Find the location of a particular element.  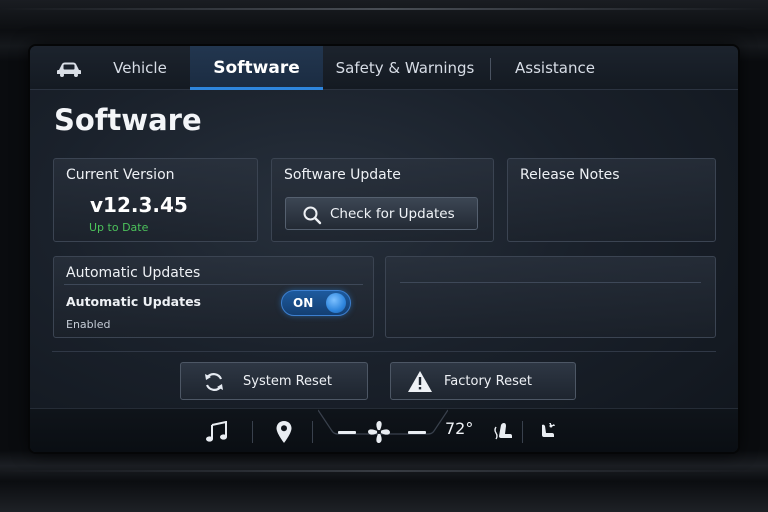

current-version-card: Current Version v12.3.45 Up to Date is located at coordinates (155, 200).